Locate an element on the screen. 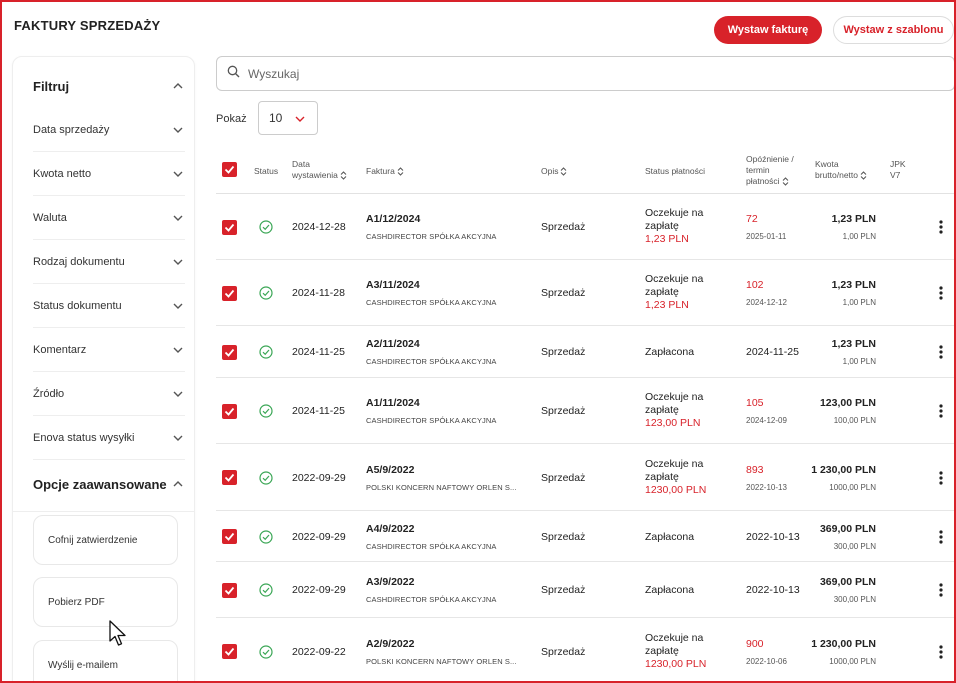 The width and height of the screenshot is (956, 683). page-size-label: Pokaż is located at coordinates (231, 119).